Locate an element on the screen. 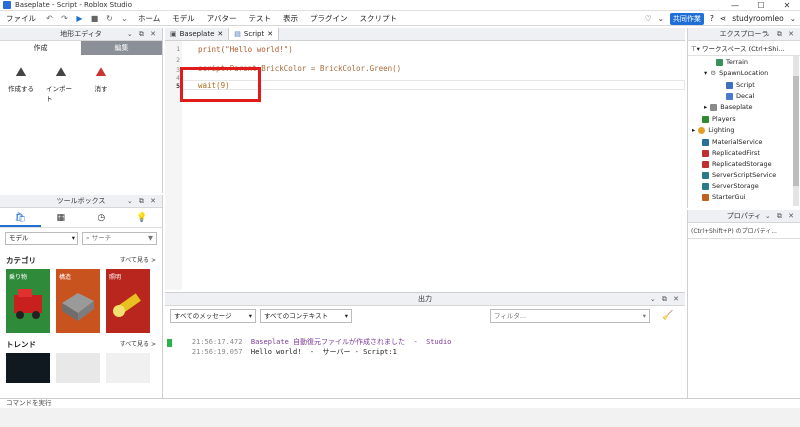  restart-icon: ↻ is located at coordinates (109, 18).